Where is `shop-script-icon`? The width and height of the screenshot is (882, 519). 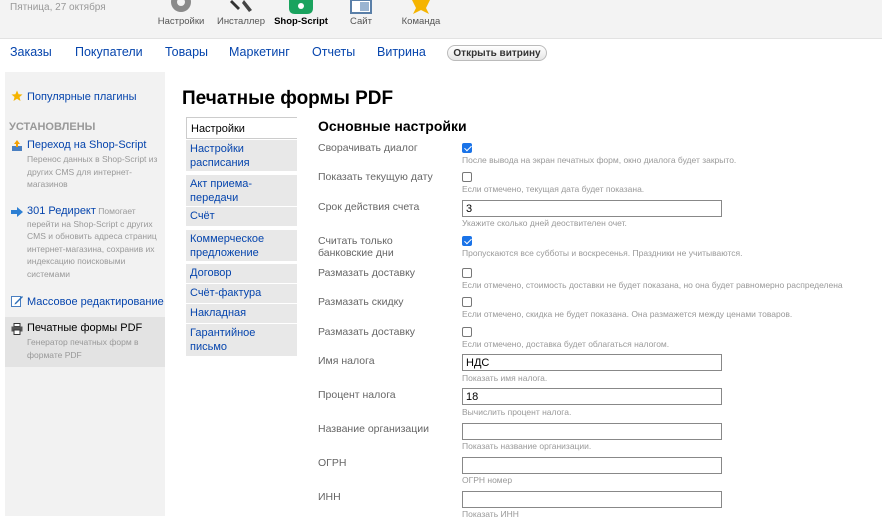 shop-script-icon is located at coordinates (301, 7).